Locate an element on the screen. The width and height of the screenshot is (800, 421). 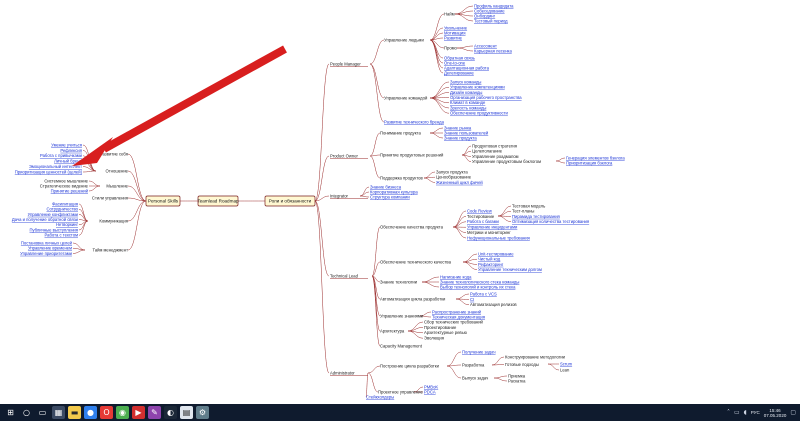
topic-link: Управление инцидентами is located at coordinates (492, 227).